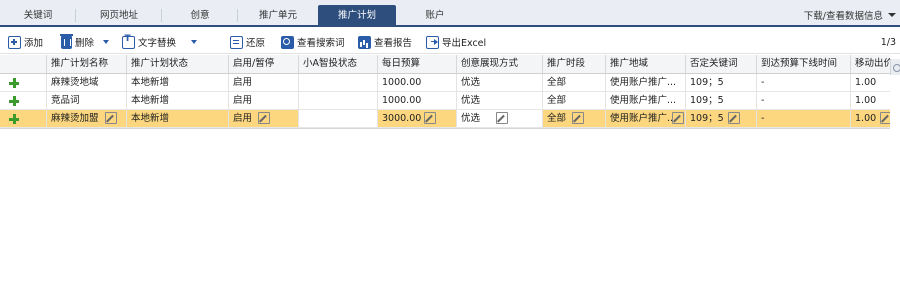  Describe the element at coordinates (574, 64) in the screenshot. I see `header-schedule: 推广时段` at that location.